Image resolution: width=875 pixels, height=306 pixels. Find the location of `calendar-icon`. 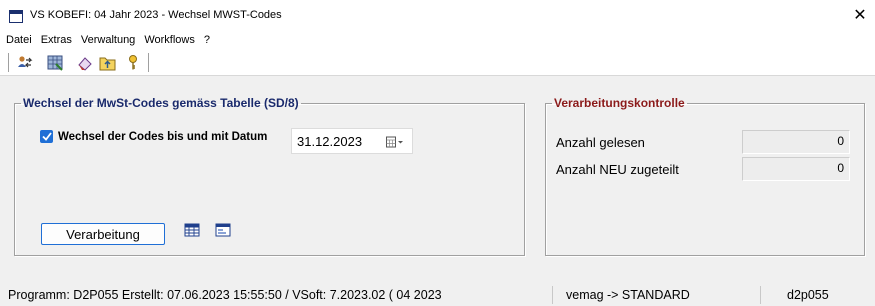

calendar-icon is located at coordinates (394, 141).